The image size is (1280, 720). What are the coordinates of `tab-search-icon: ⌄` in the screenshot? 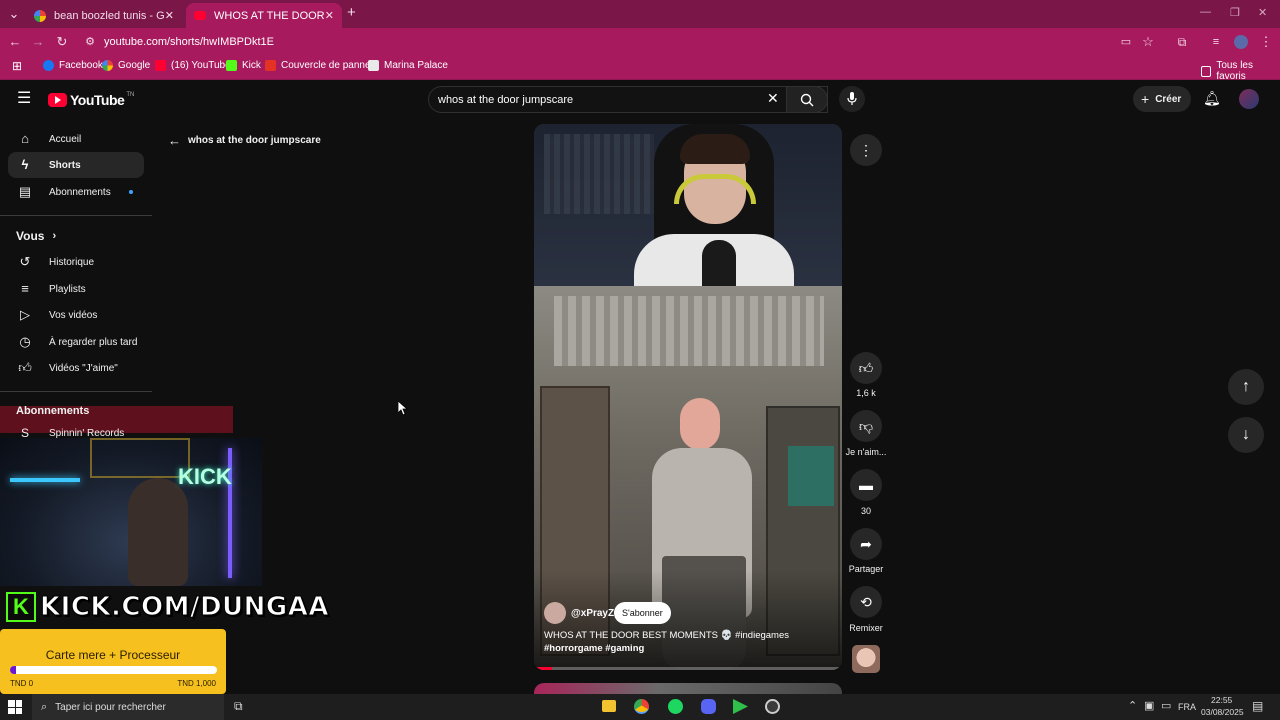 It's located at (14, 14).